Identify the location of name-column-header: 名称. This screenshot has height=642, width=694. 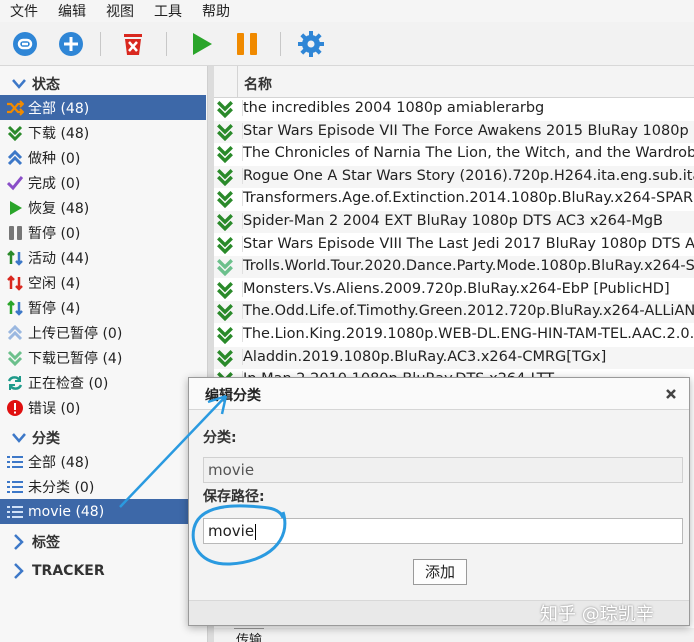
(258, 84).